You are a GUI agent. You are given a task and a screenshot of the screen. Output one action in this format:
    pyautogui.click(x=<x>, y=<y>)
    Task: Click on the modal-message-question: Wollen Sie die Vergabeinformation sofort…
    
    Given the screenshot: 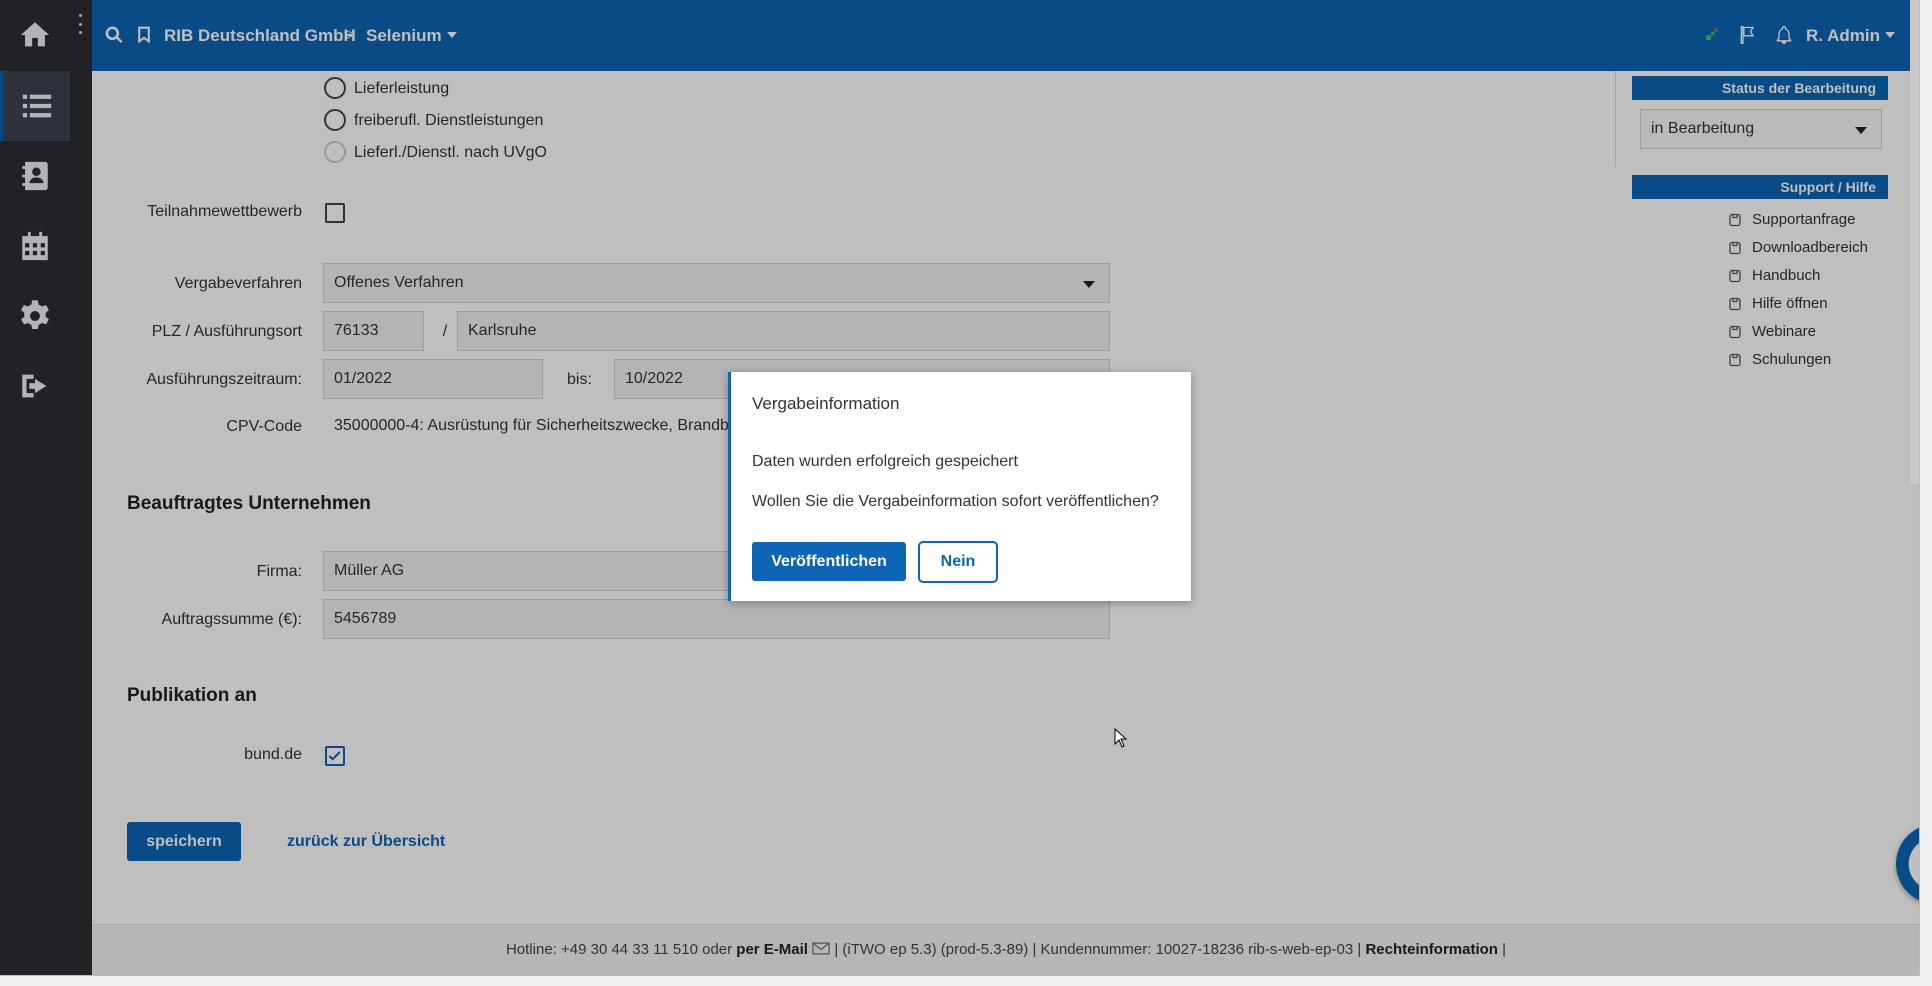 What is the action you would take?
    pyautogui.click(x=955, y=501)
    